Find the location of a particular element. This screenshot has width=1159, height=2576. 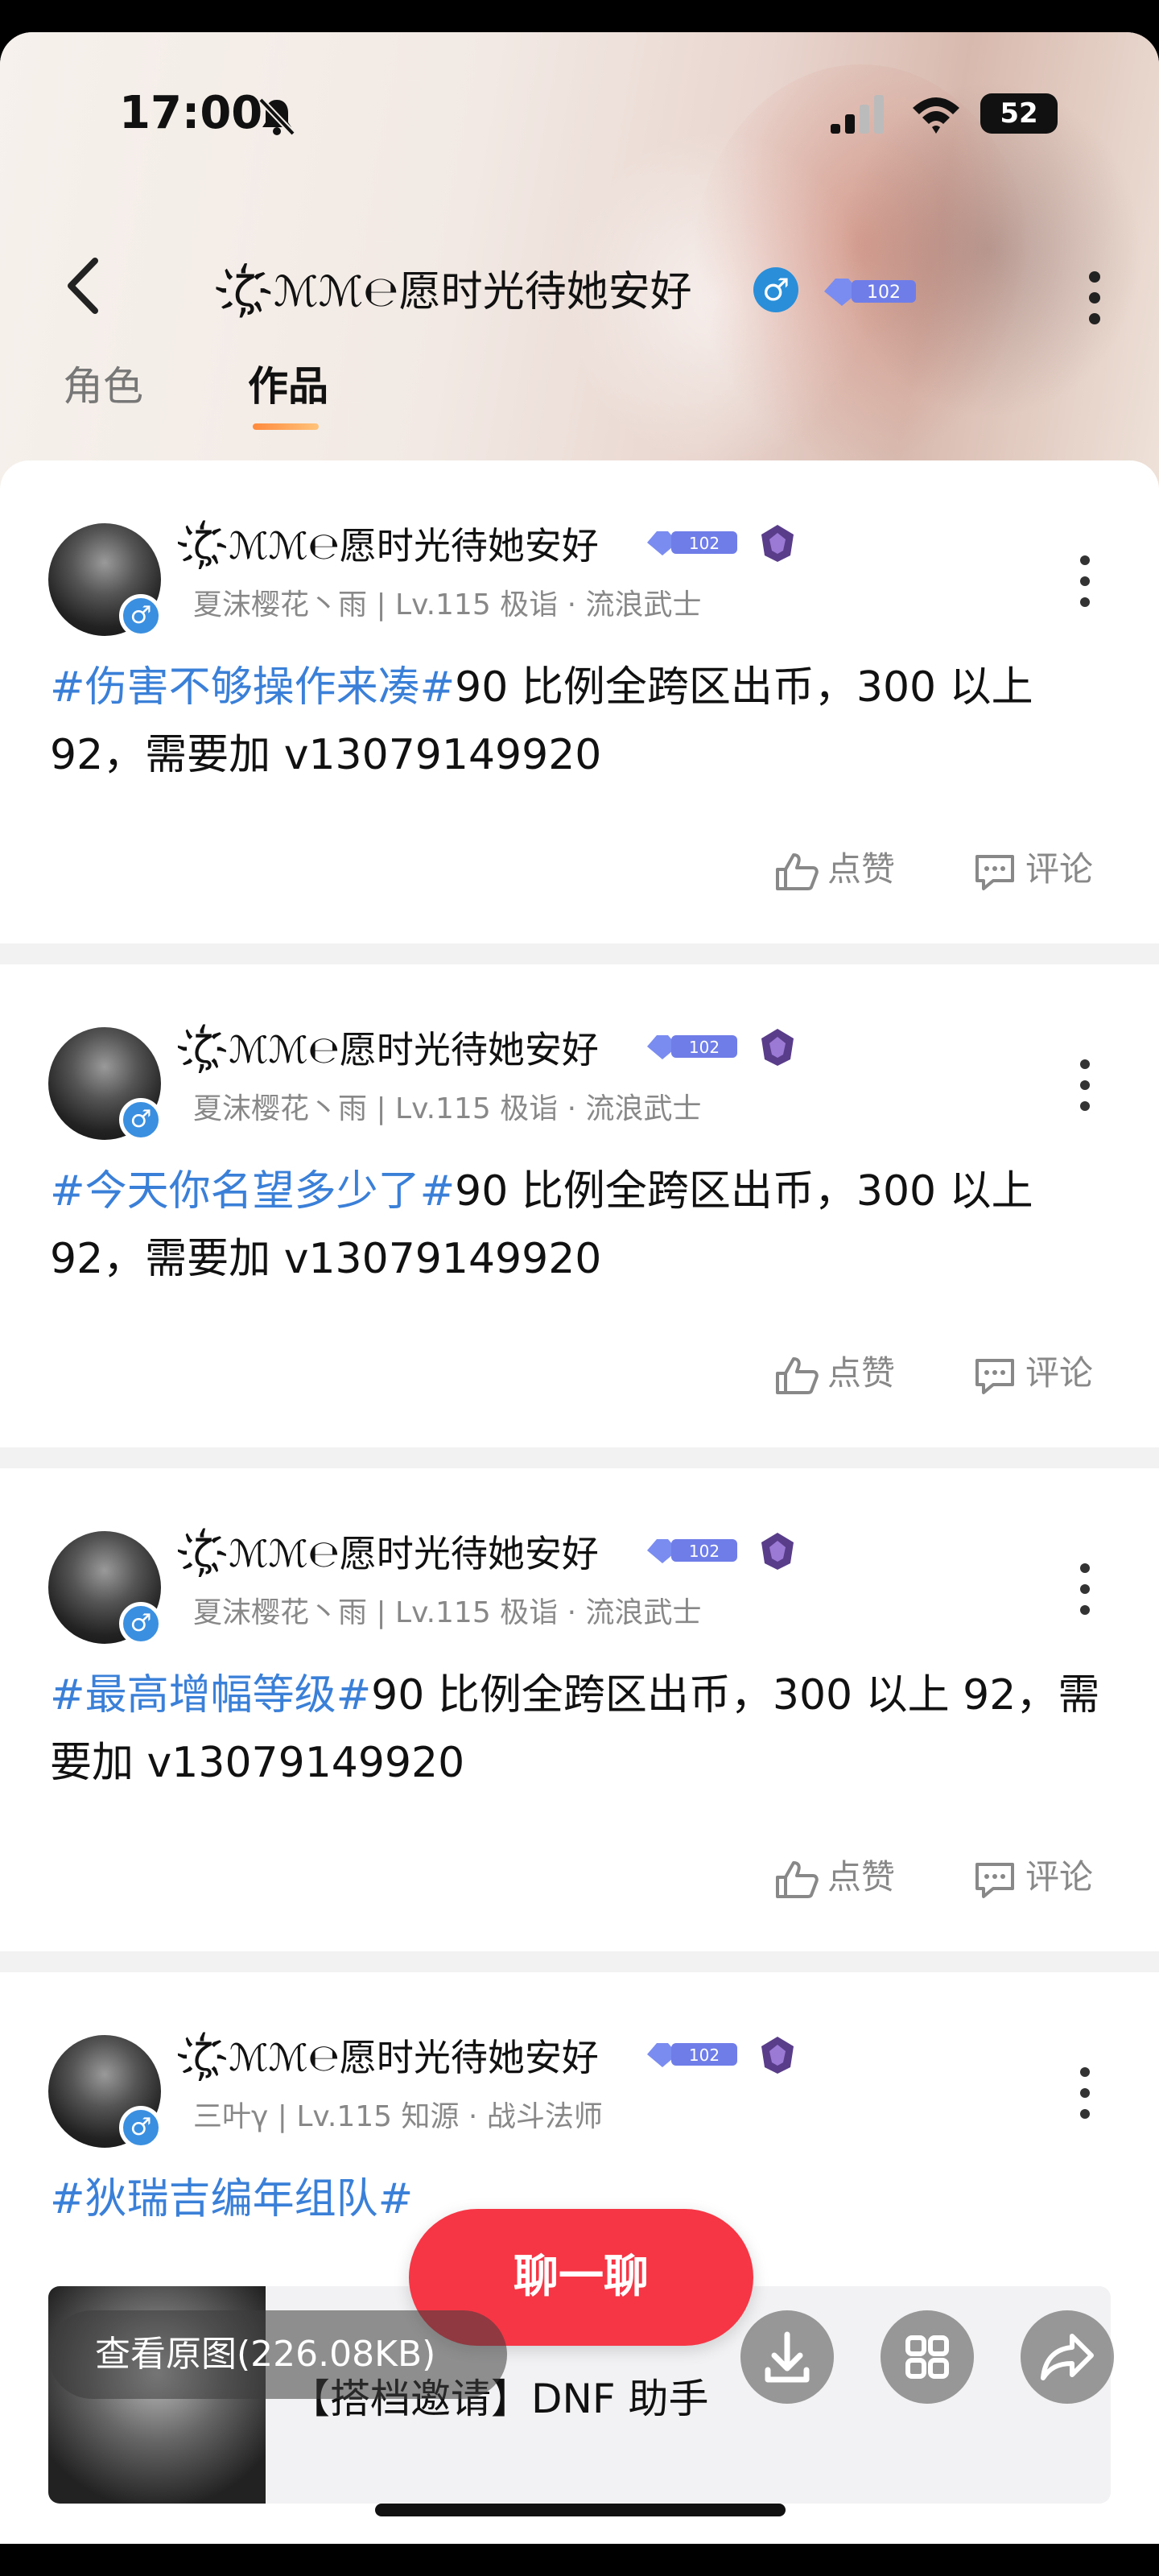

share-icon is located at coordinates (1067, 2357).